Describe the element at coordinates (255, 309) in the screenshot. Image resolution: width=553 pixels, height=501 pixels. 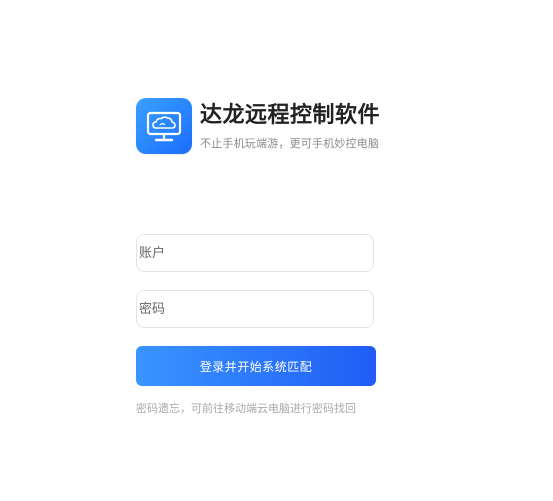
I see `password-input` at that location.